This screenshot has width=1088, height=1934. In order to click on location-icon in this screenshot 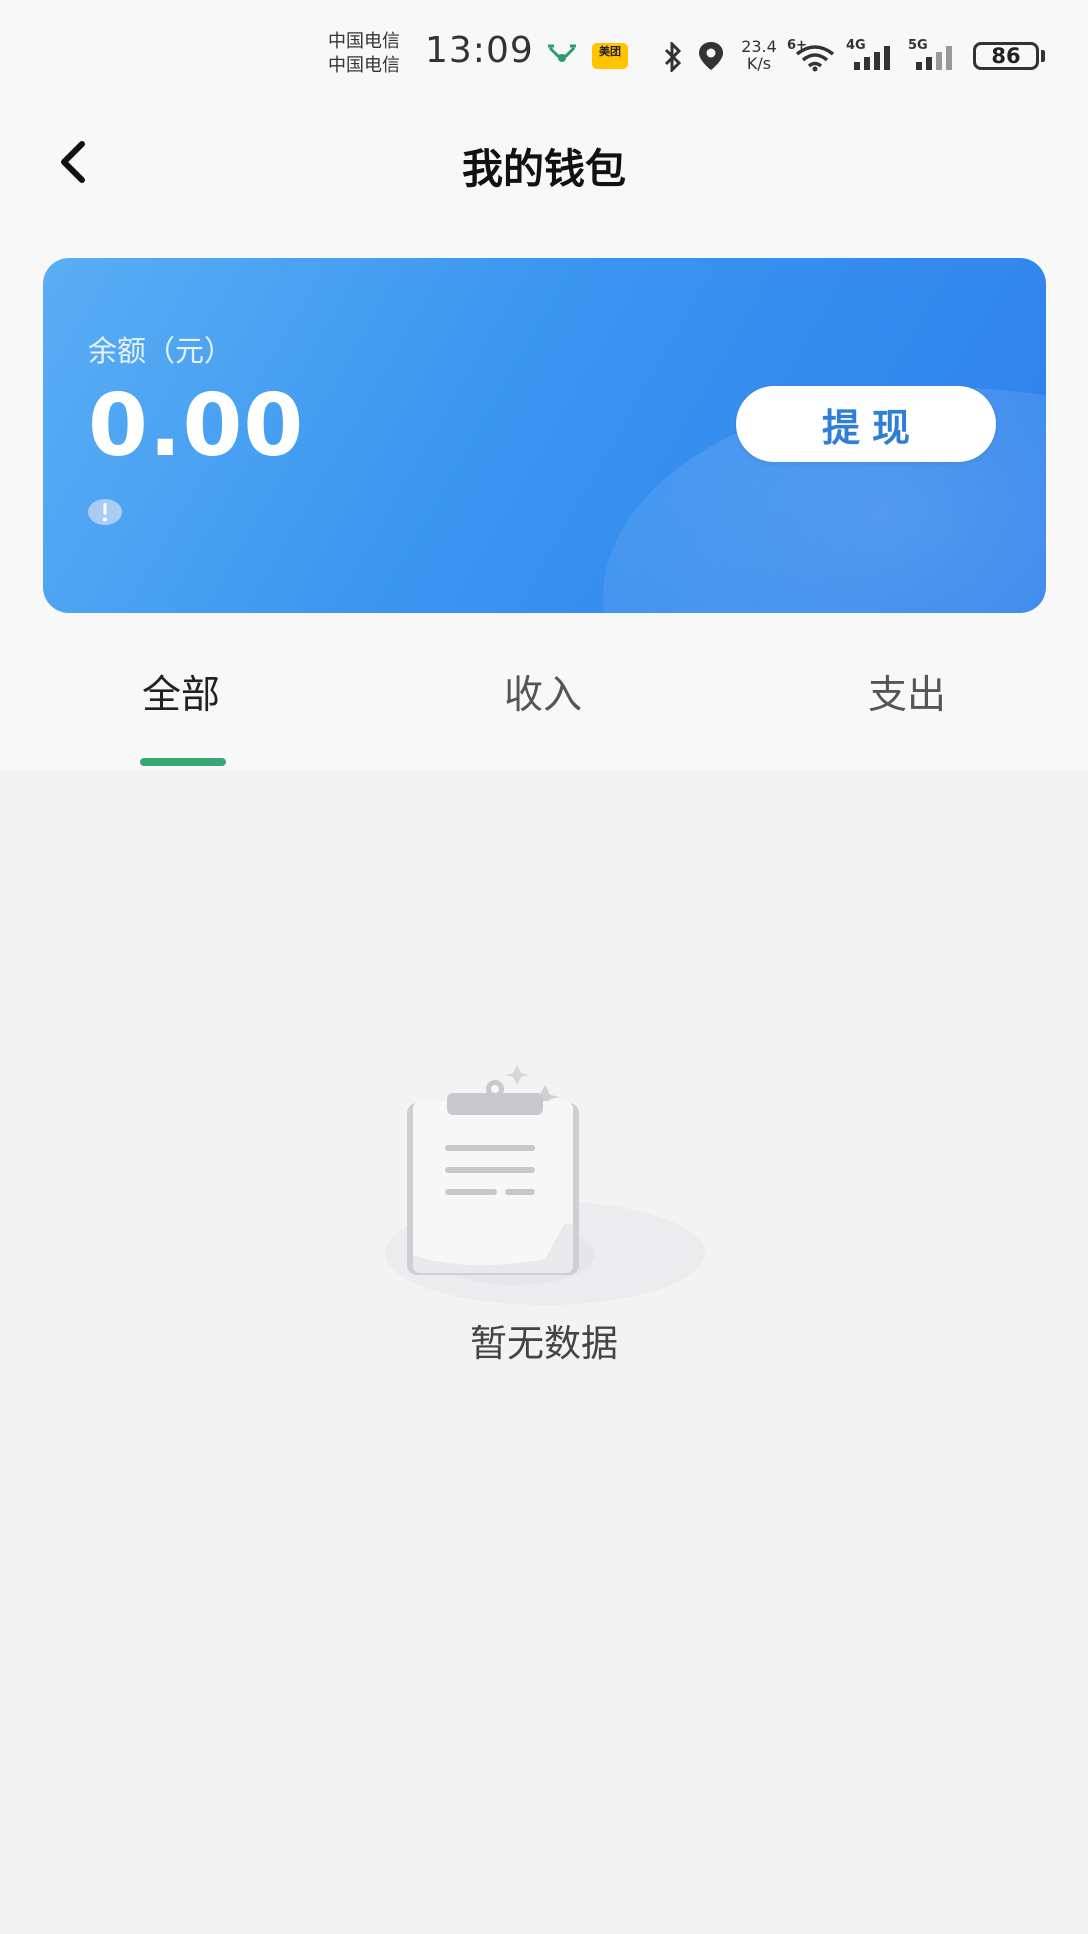, I will do `click(711, 56)`.